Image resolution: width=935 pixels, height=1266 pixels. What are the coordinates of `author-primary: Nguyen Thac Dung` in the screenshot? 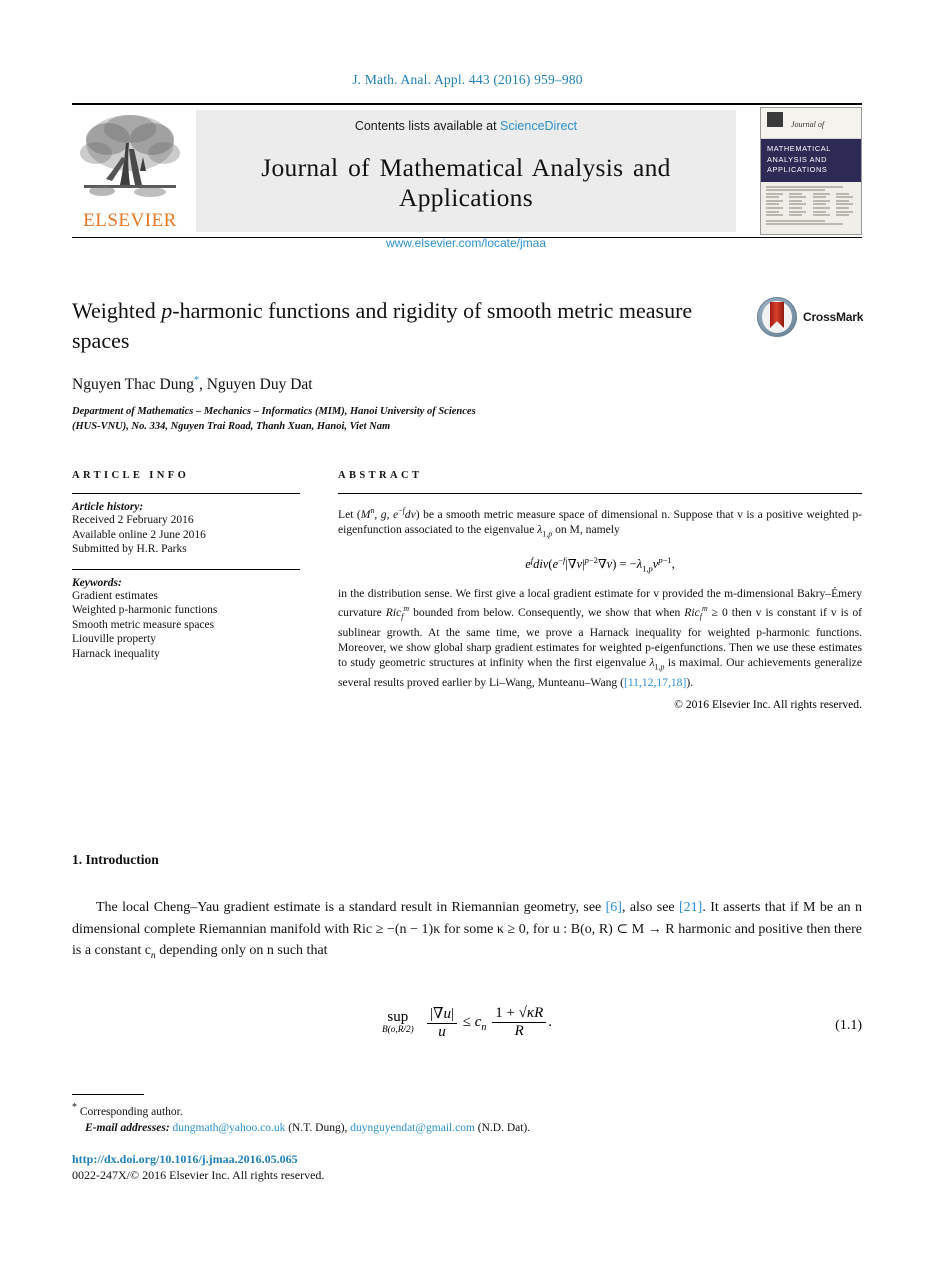 It's located at (133, 385).